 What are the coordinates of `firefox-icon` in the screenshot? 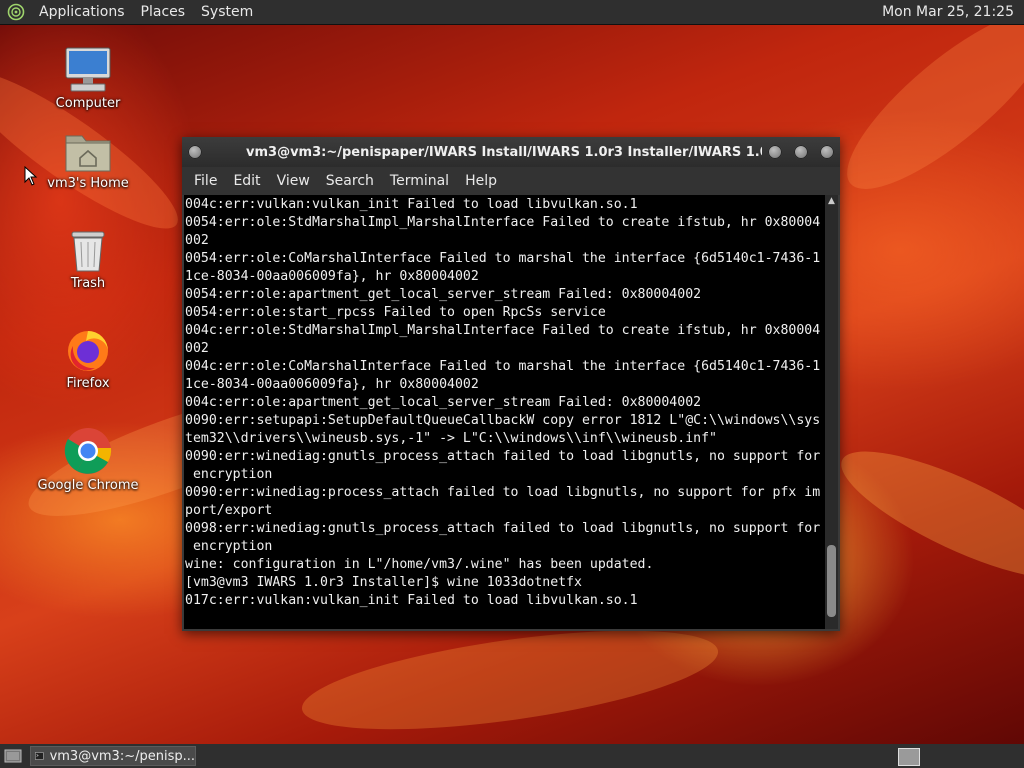 It's located at (88, 351).